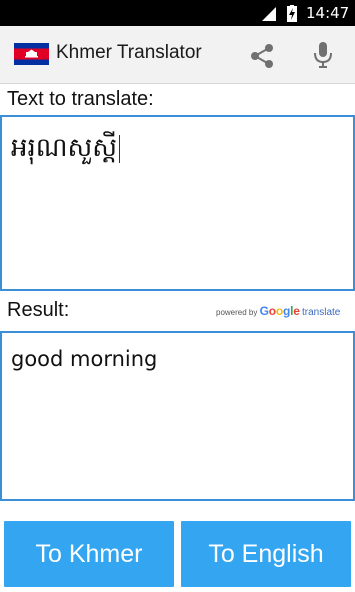 The width and height of the screenshot is (355, 592). What do you see at coordinates (80, 99) in the screenshot?
I see `source-label: Text to translate:` at bounding box center [80, 99].